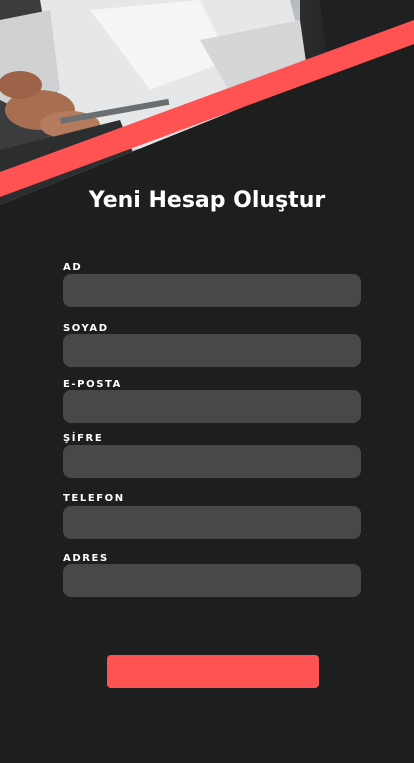  What do you see at coordinates (86, 328) in the screenshot?
I see `last-name-label: SOYAD` at bounding box center [86, 328].